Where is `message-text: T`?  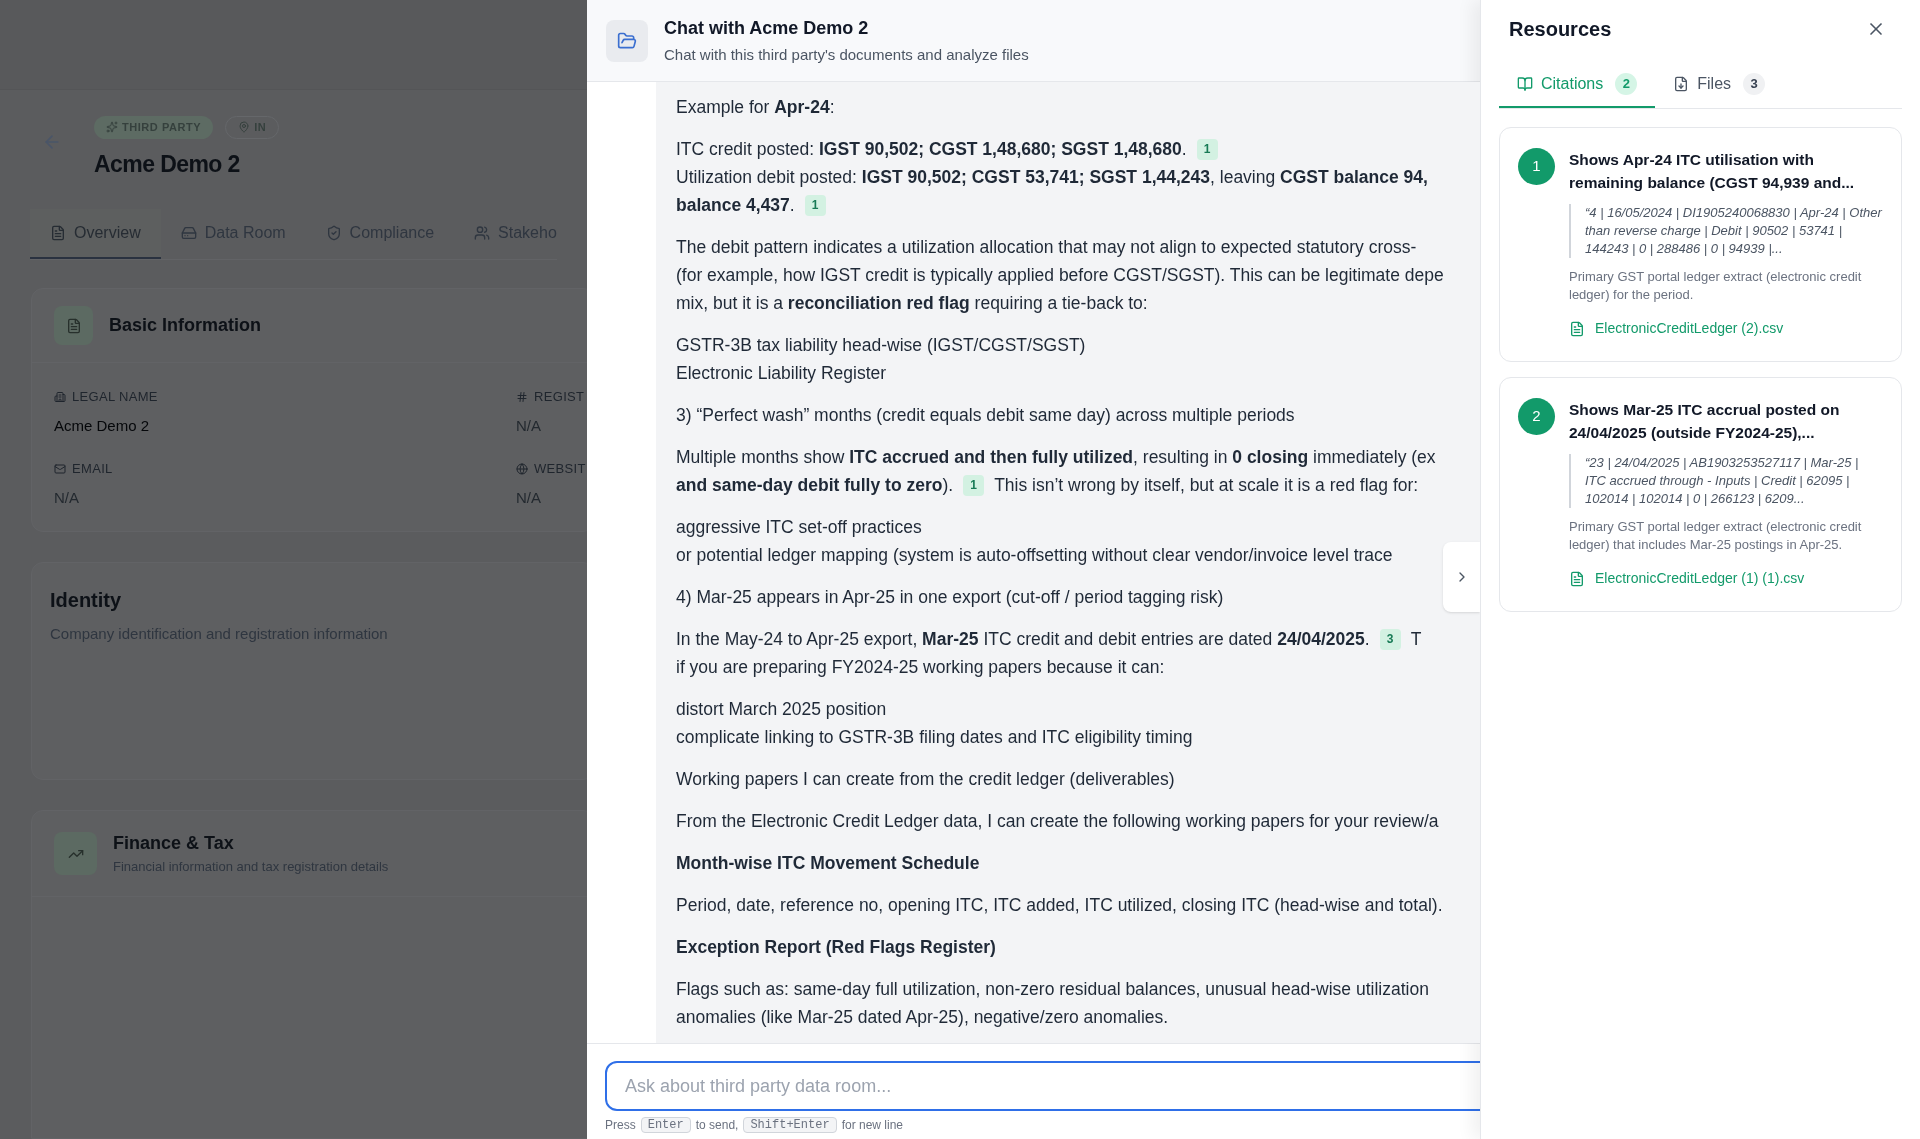 message-text: T is located at coordinates (1416, 639).